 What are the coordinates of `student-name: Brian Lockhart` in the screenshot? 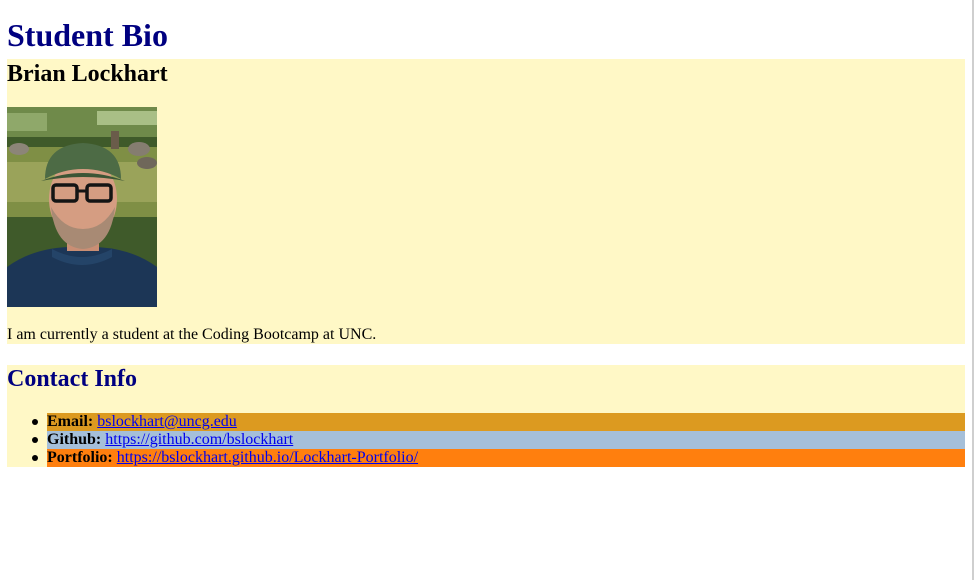 It's located at (87, 74).